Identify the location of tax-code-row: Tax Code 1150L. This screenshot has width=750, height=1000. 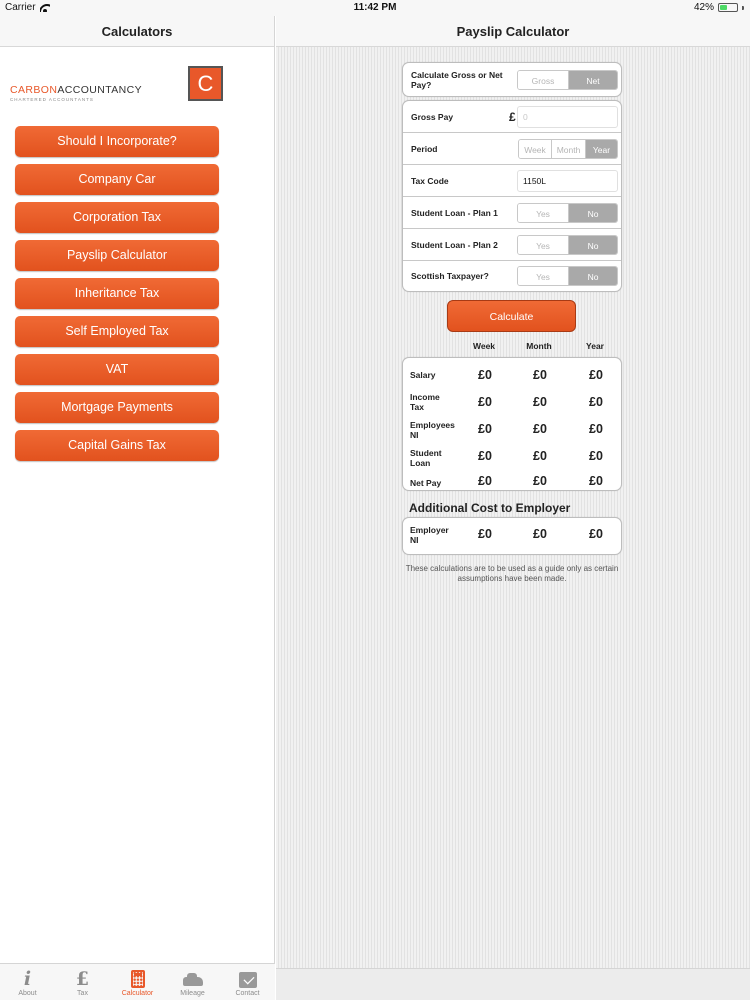
(512, 181).